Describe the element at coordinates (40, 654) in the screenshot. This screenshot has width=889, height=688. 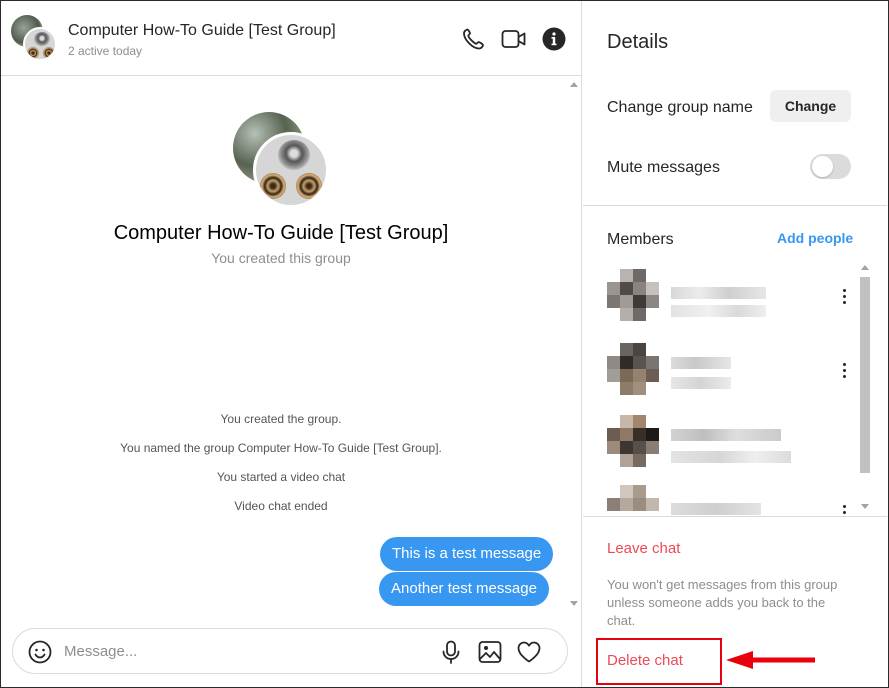
I see `emoji-icon` at that location.